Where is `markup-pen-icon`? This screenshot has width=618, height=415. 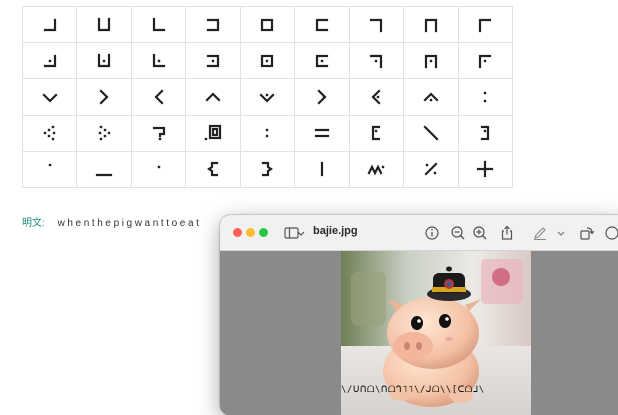 markup-pen-icon is located at coordinates (540, 233).